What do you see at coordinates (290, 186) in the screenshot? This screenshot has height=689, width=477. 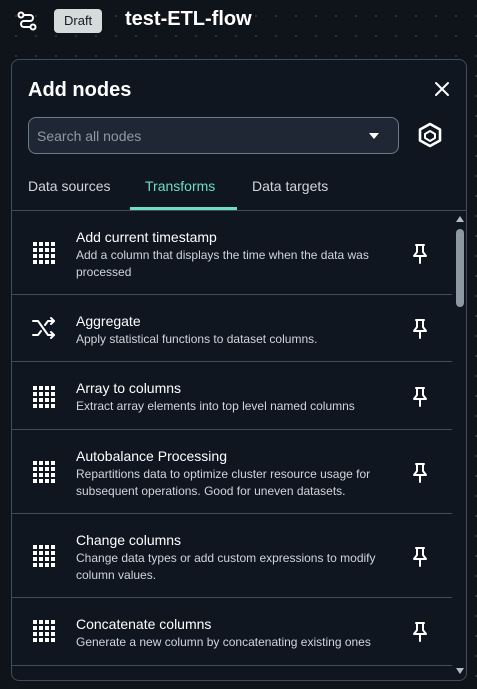 I see `tab-data-targets: Data targets` at bounding box center [290, 186].